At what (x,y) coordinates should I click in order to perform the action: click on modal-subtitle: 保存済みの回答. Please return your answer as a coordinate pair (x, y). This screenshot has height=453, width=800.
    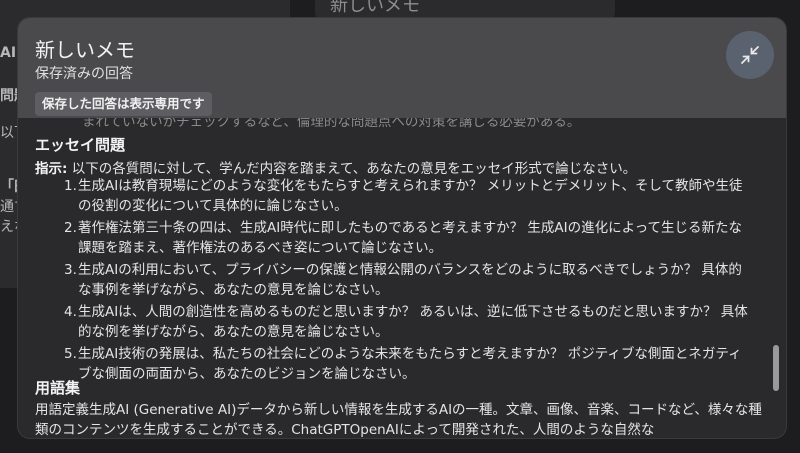
    Looking at the image, I should click on (84, 74).